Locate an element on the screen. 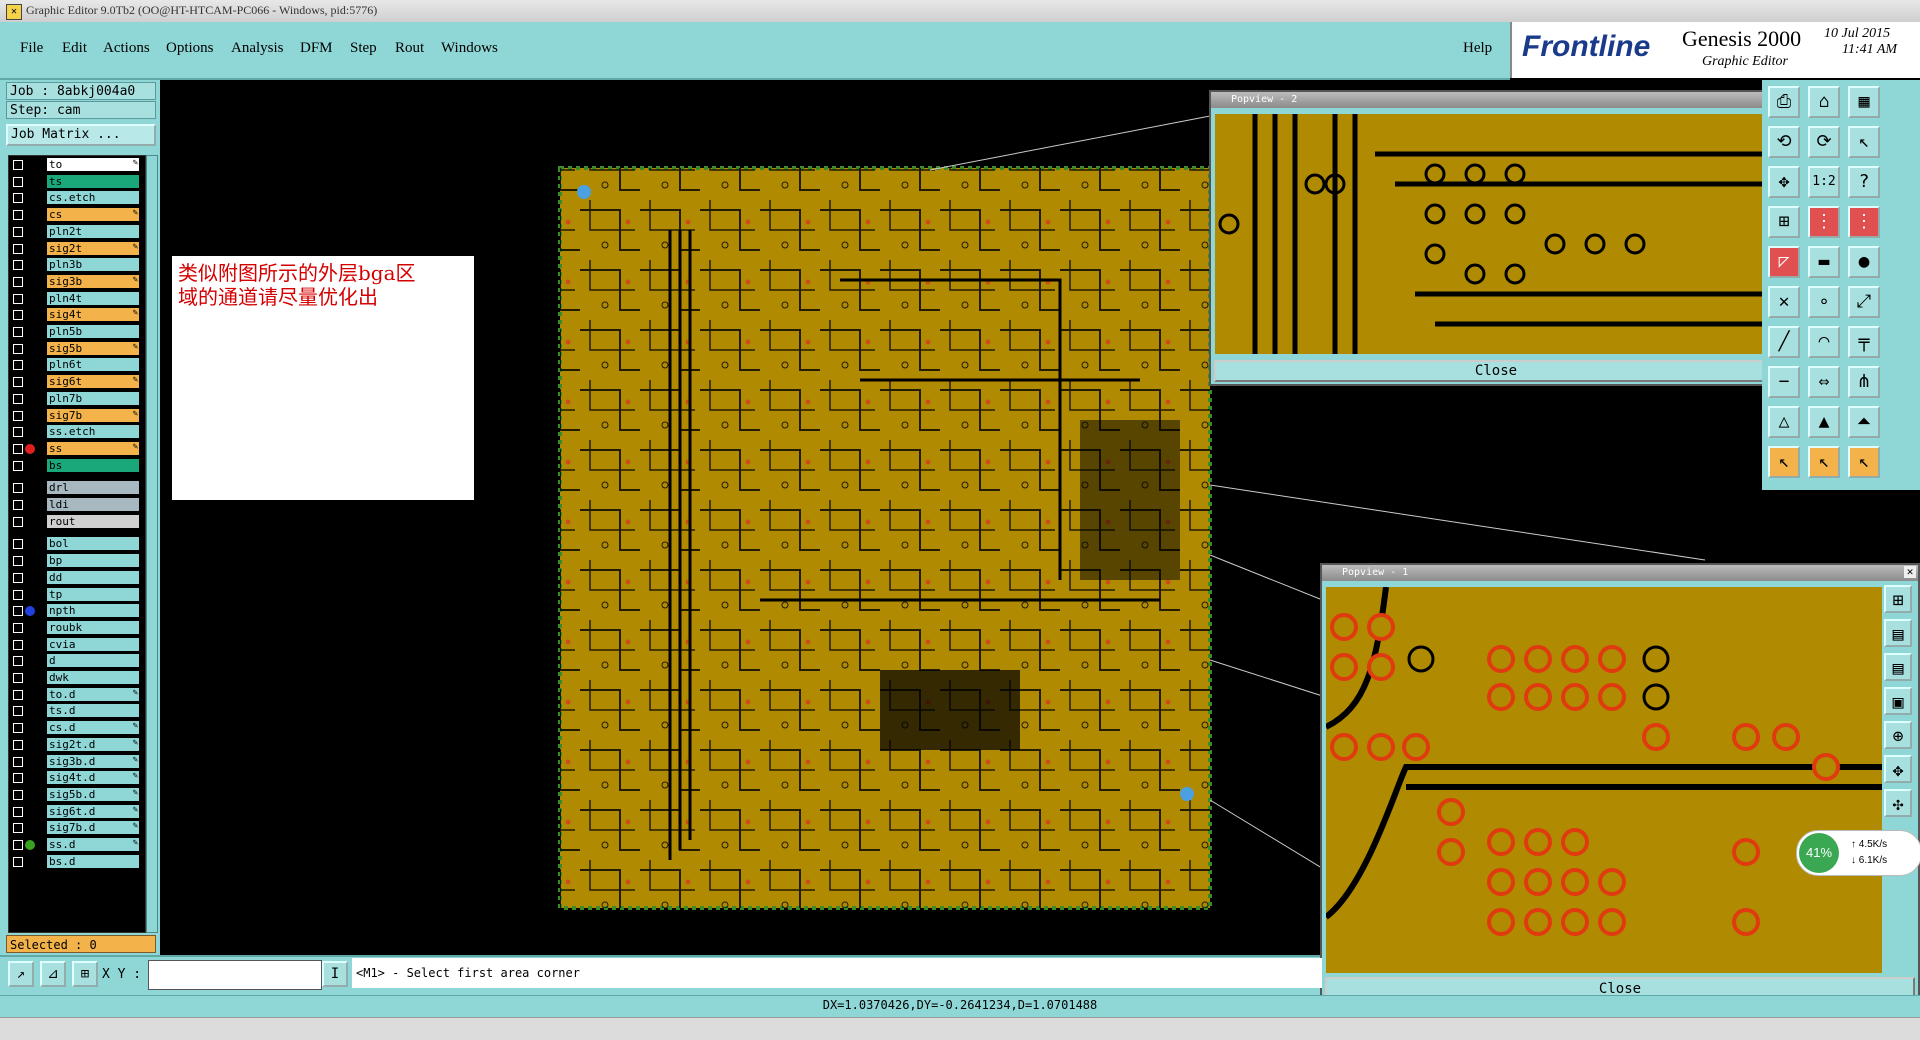 The height and width of the screenshot is (1040, 1920). layer-row: dd is located at coordinates (76, 577).